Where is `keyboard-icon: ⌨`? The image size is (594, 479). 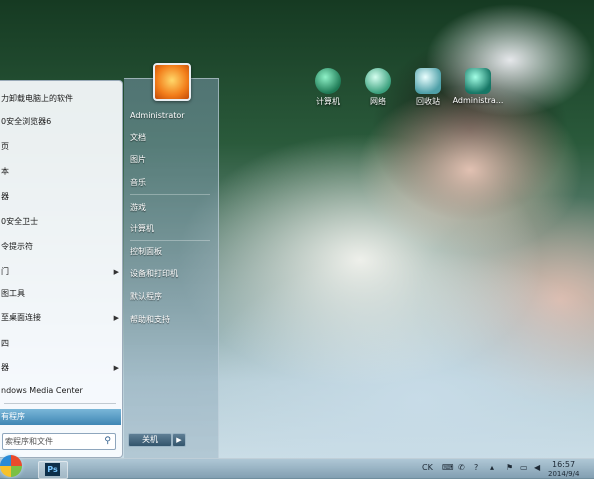 keyboard-icon: ⌨ is located at coordinates (448, 467).